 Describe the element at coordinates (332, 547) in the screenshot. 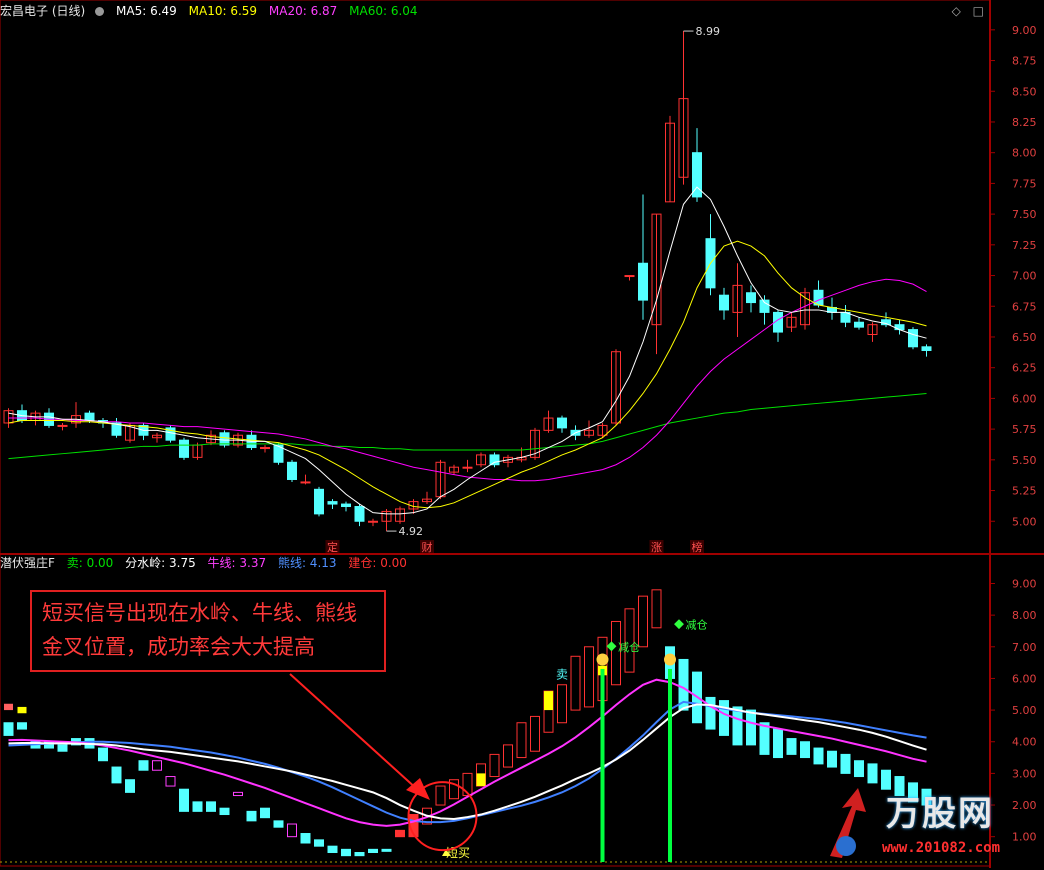

I see `event-mark: 定` at that location.